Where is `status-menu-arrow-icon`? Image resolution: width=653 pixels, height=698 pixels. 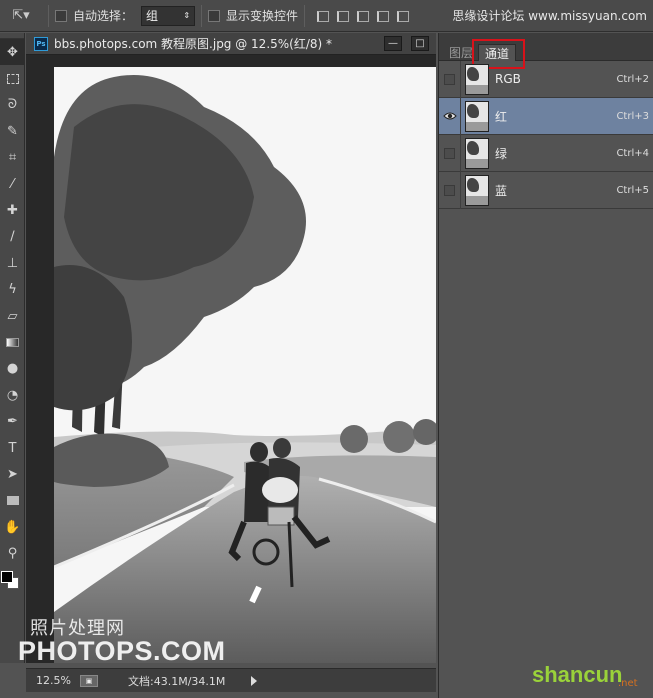 status-menu-arrow-icon is located at coordinates (254, 680).